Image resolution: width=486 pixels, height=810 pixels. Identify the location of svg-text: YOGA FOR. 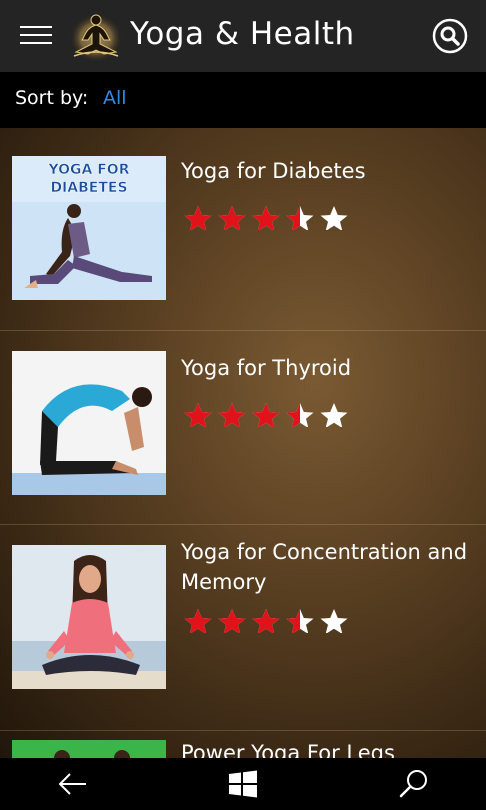
(89, 170).